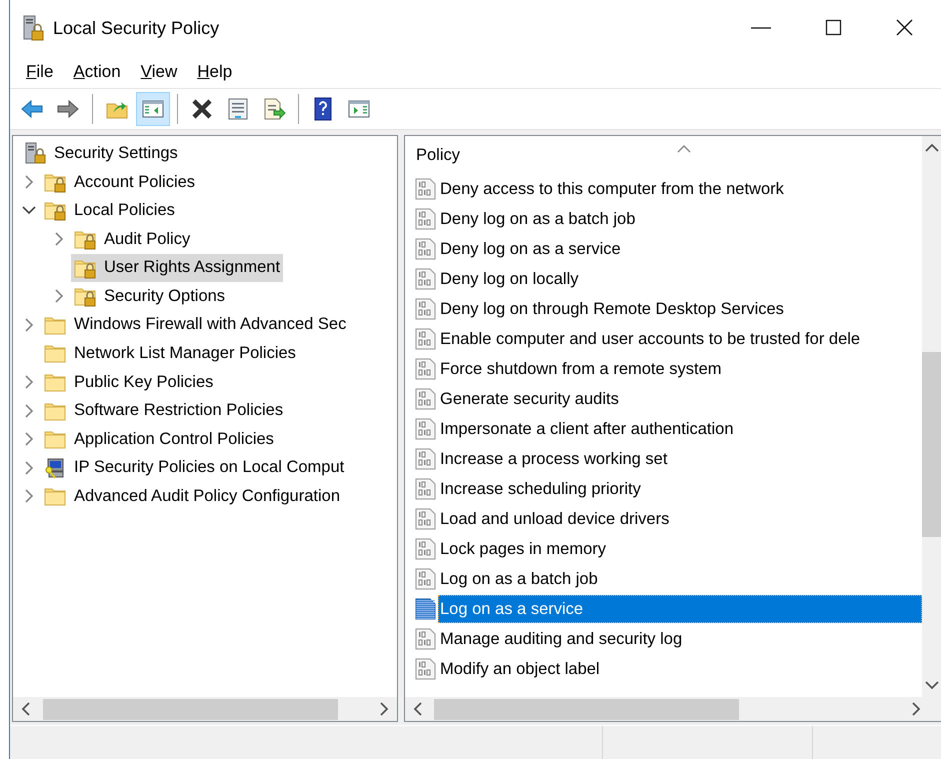  What do you see at coordinates (153, 109) in the screenshot?
I see `console-tree-button` at bounding box center [153, 109].